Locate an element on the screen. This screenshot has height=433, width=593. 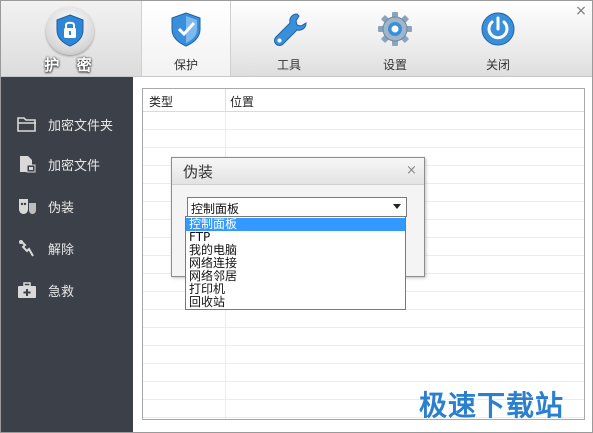
first-aid-icon is located at coordinates (27, 290).